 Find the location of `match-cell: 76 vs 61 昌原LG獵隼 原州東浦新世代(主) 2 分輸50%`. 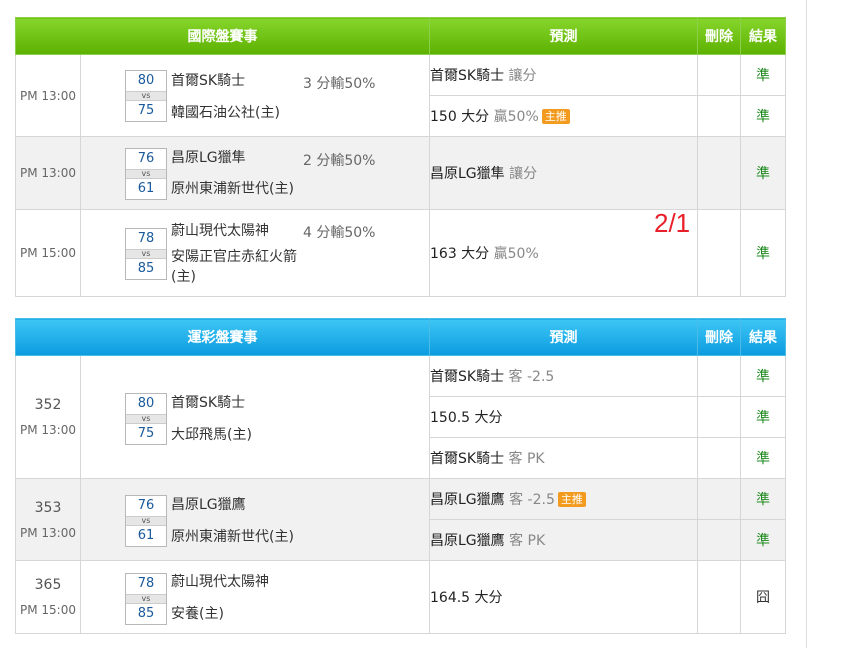

match-cell: 76 vs 61 昌原LG獵隼 原州東浦新世代(主) 2 分輸50% is located at coordinates (255, 173).